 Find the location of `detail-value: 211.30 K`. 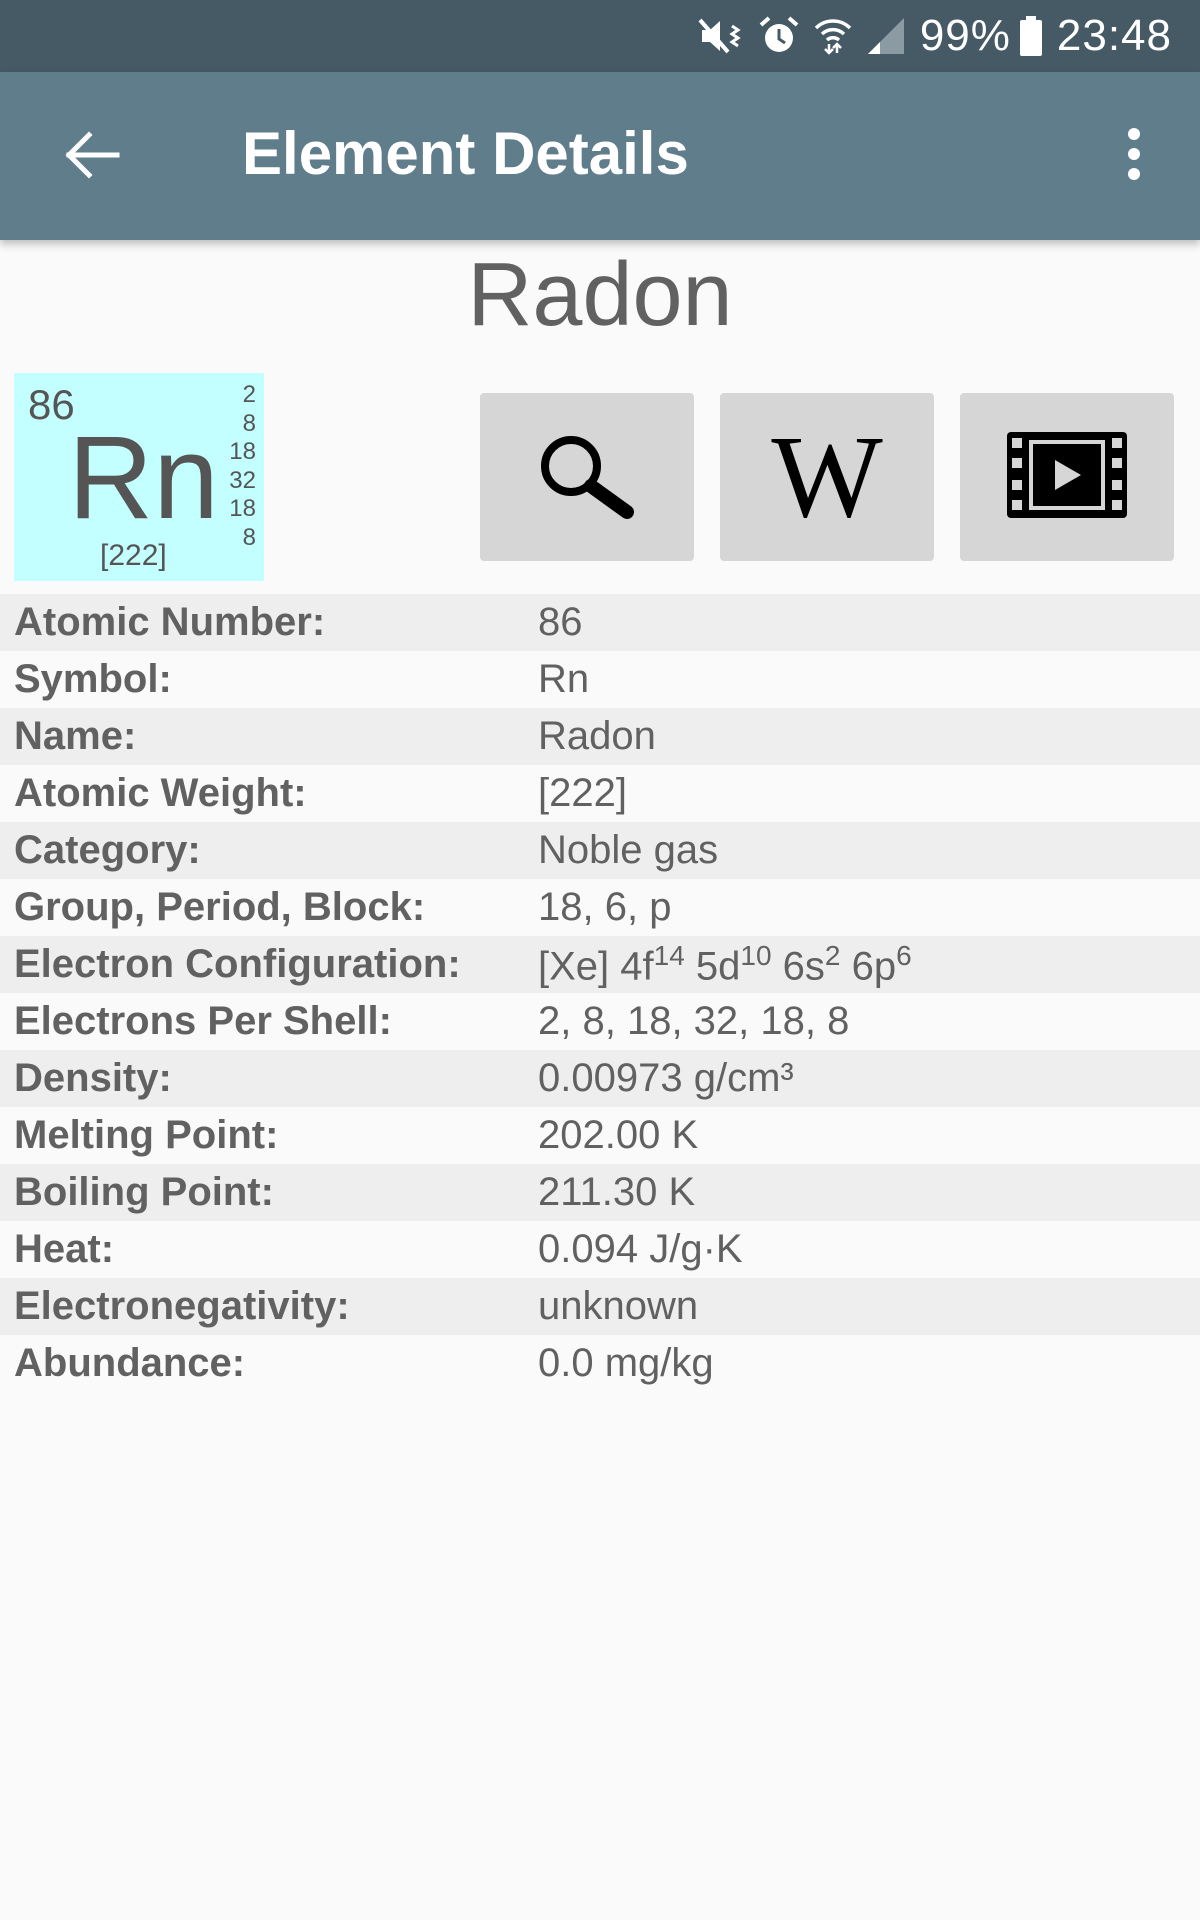

detail-value: 211.30 K is located at coordinates (617, 1192).